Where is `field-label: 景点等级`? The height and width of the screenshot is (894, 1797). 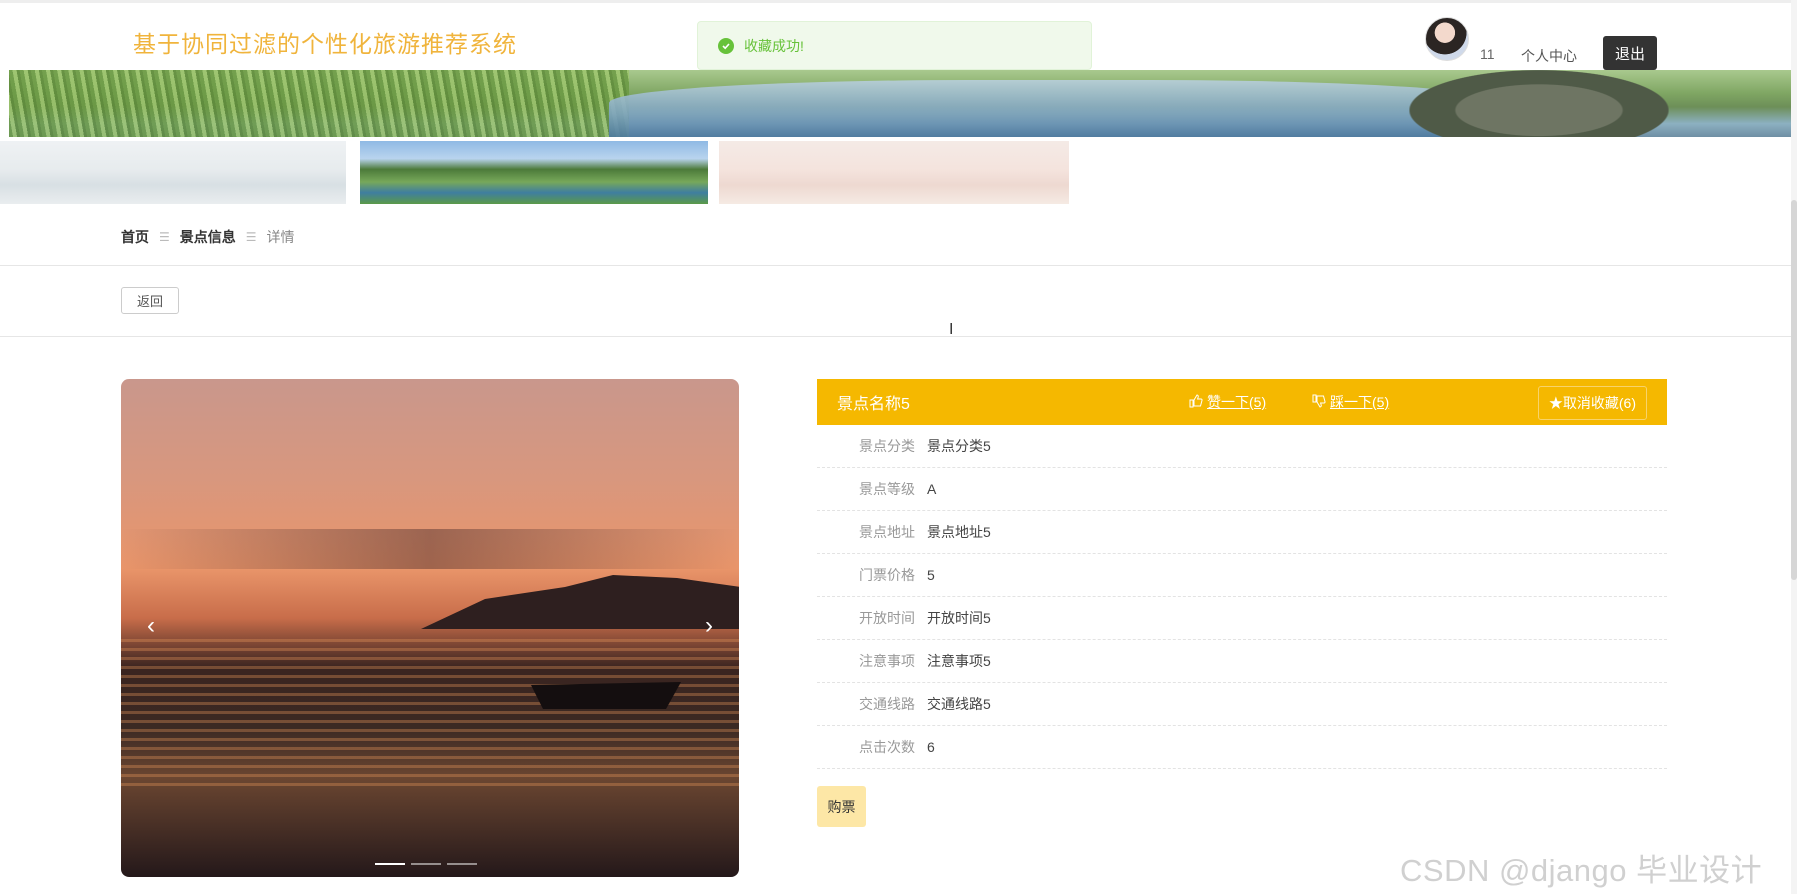 field-label: 景点等级 is located at coordinates (887, 489).